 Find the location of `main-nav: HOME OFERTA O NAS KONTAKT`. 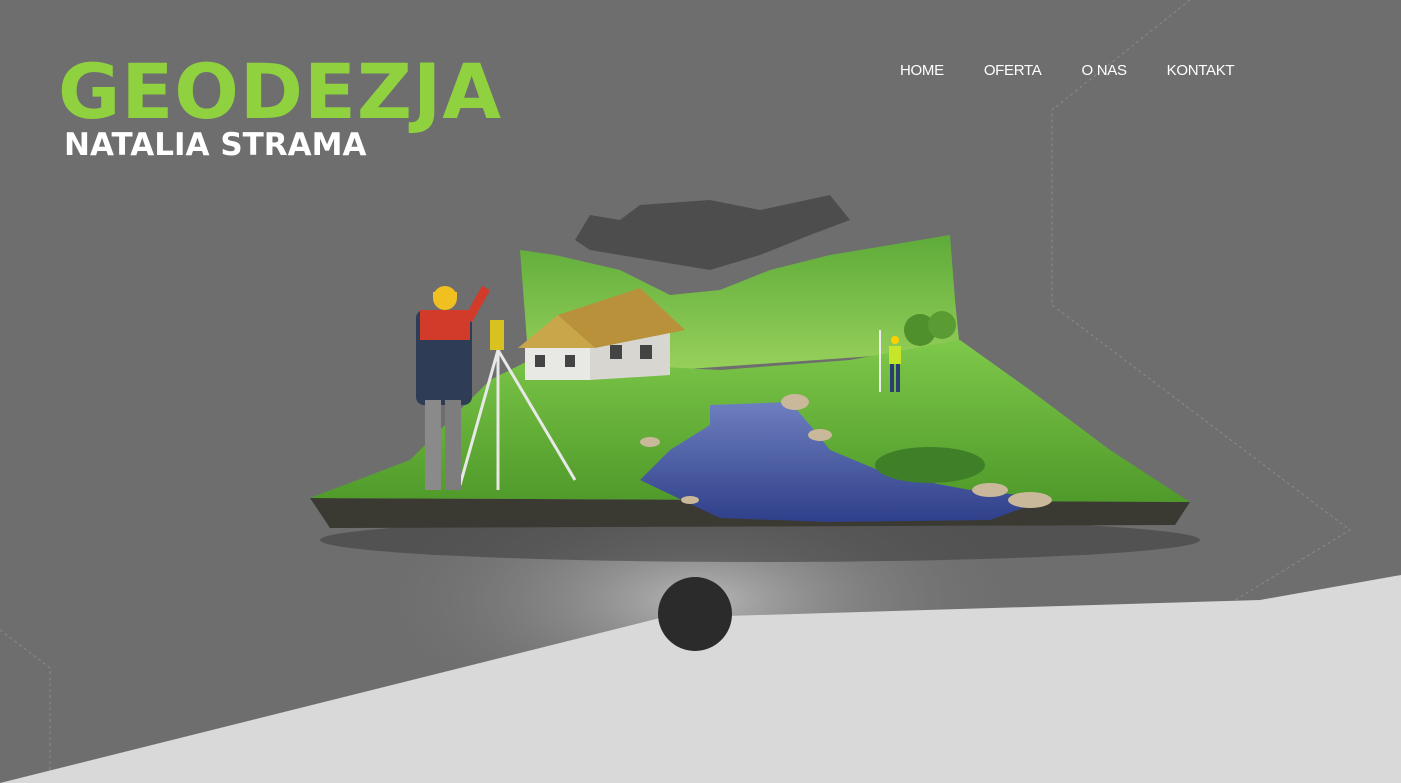

main-nav: HOME OFERTA O NAS KONTAKT is located at coordinates (1067, 70).